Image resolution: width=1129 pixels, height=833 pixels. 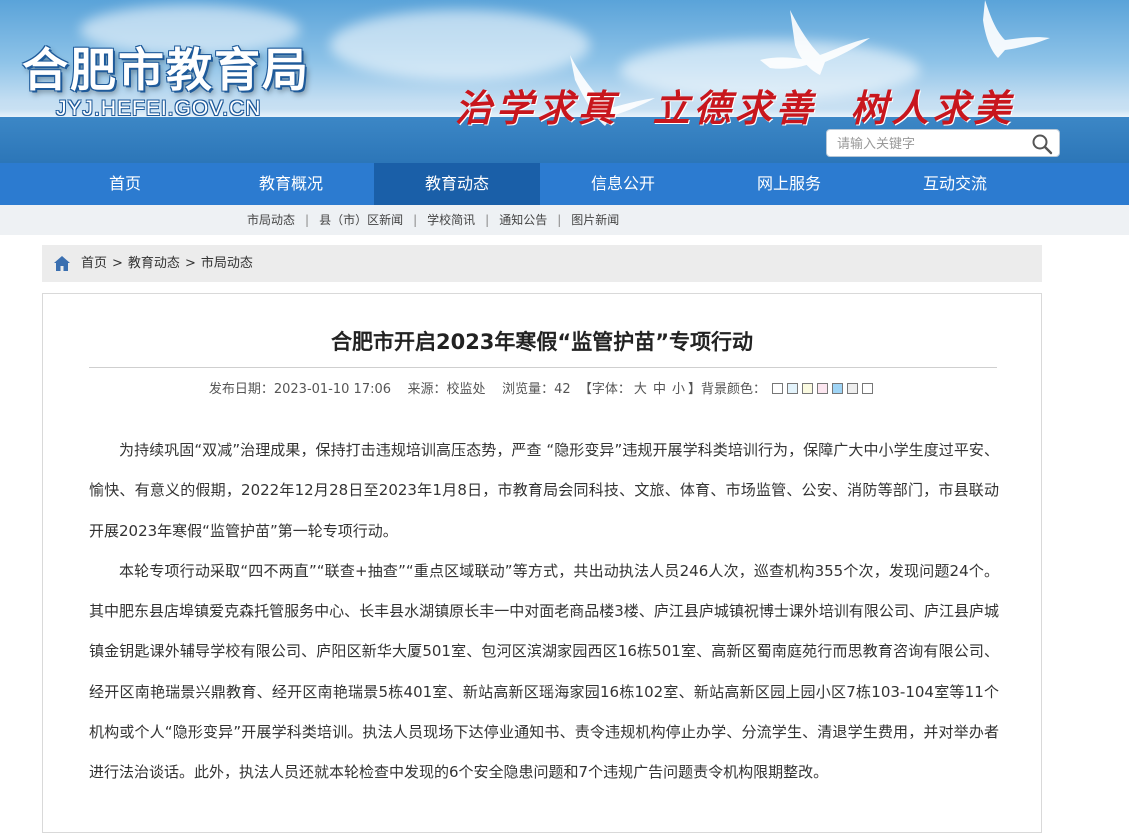 I want to click on background-color-swatches, so click(x=822, y=389).